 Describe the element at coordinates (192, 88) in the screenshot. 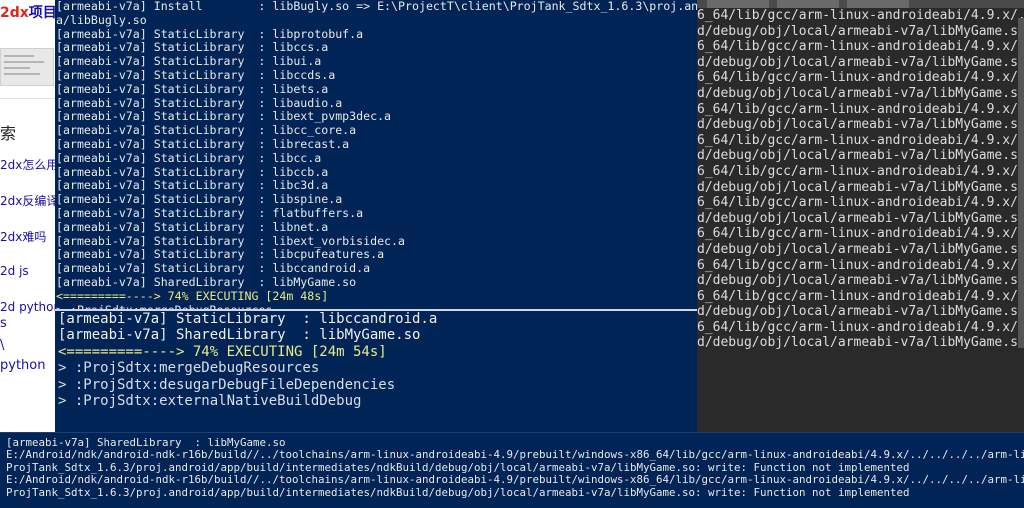

I see `console-line: [armeabi-v7a] StaticLibrary : libets.a` at that location.